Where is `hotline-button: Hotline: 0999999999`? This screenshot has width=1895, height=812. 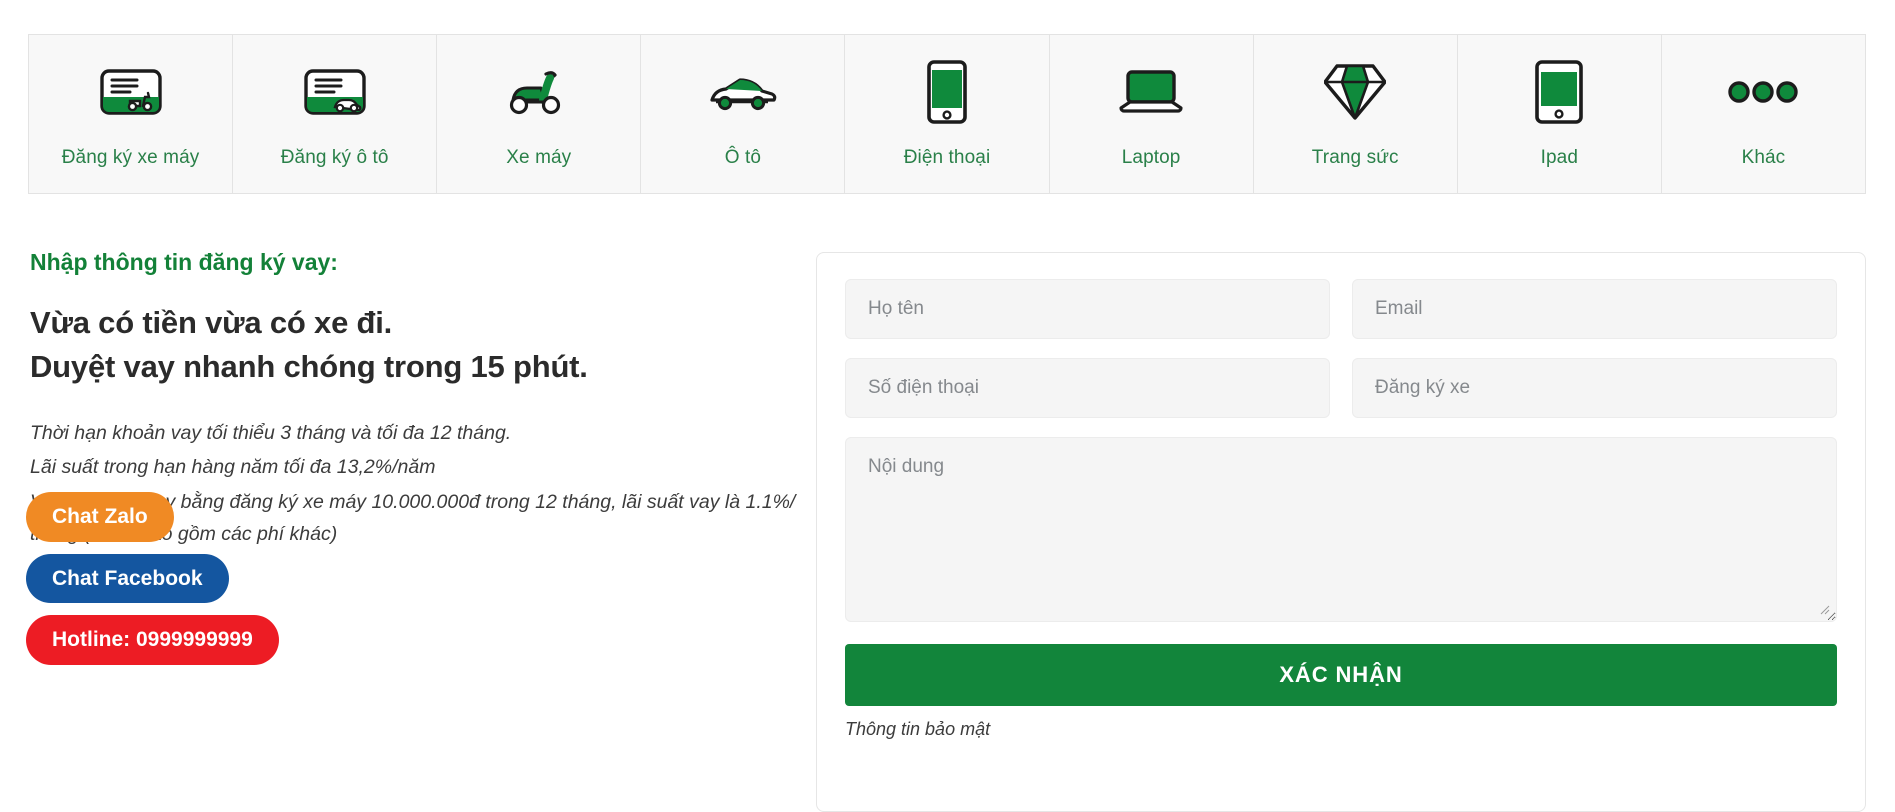
hotline-button: Hotline: 0999999999 is located at coordinates (152, 640).